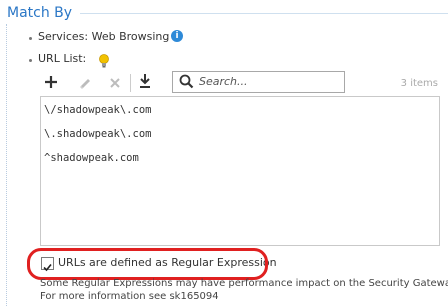 The height and width of the screenshot is (306, 448). I want to click on list-item: \.shadowpeak\.com, so click(97, 134).